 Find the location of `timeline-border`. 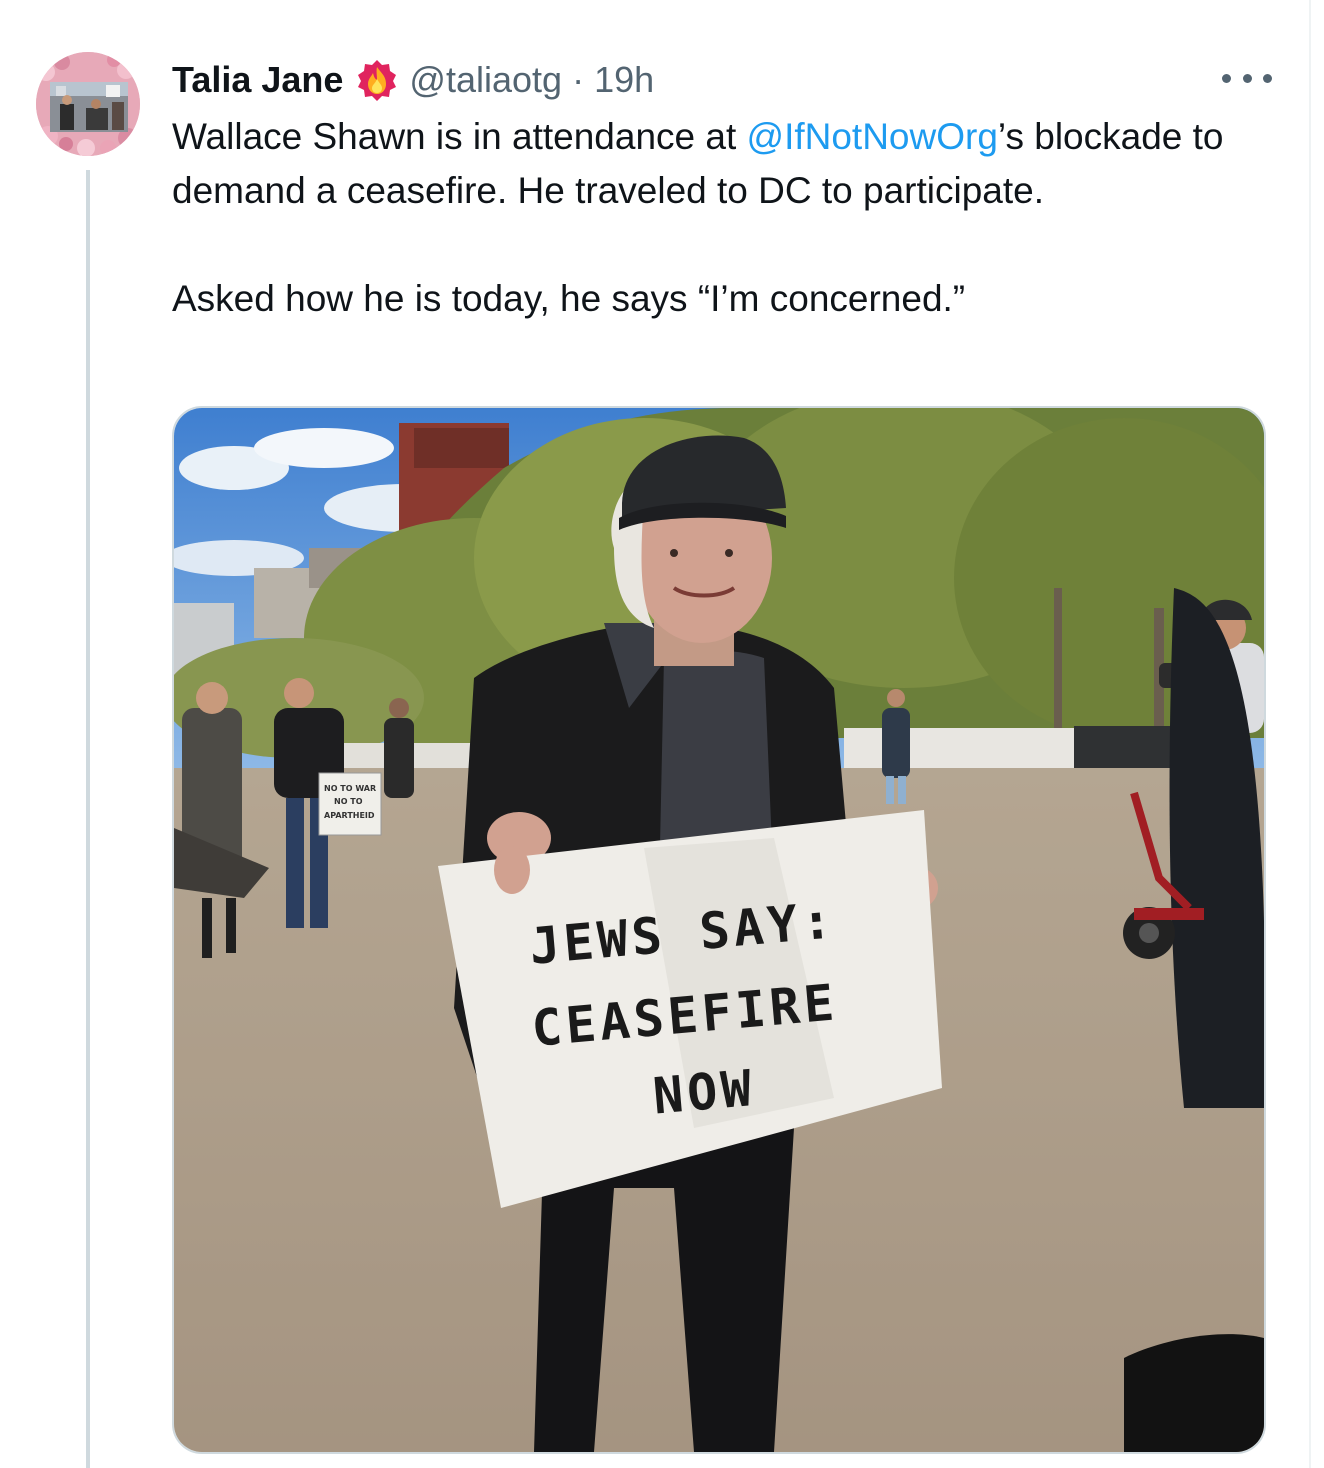

timeline-border is located at coordinates (1310, 734).